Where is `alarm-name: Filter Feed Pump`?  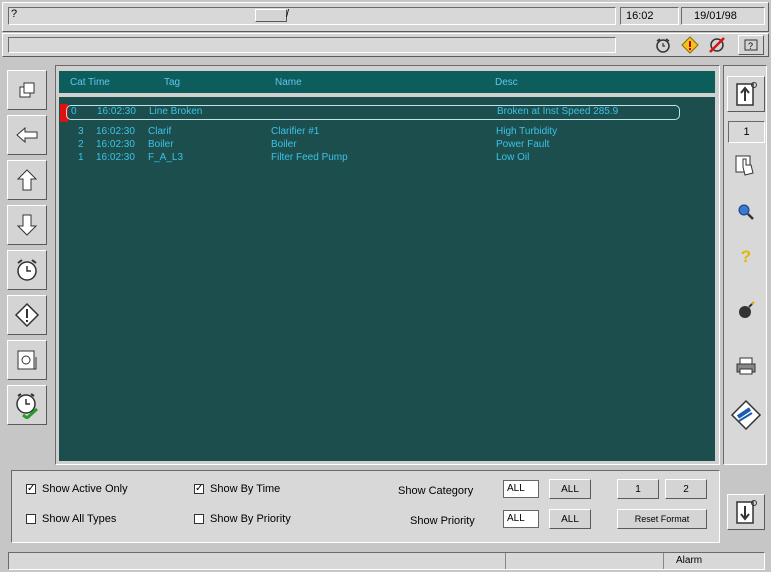 alarm-name: Filter Feed Pump is located at coordinates (309, 157).